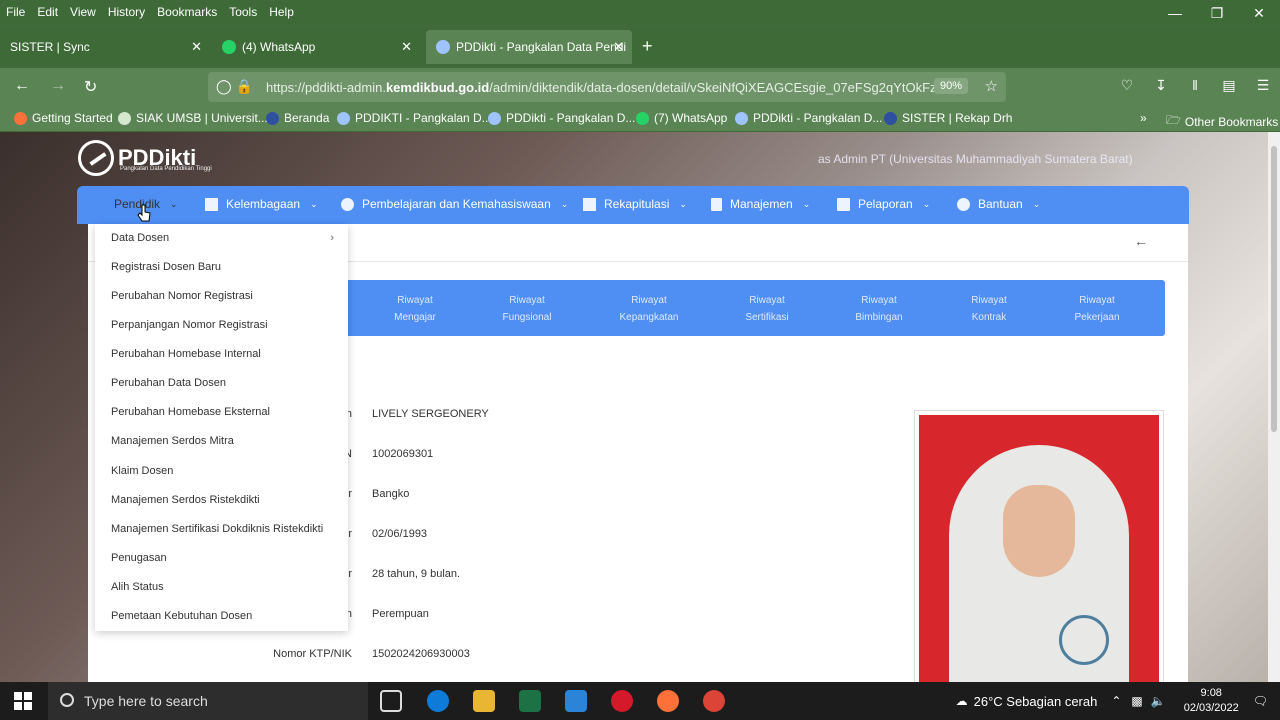  Describe the element at coordinates (261, 204) in the screenshot. I see `nav-kelembagaan: Kelembagaan ⌄` at that location.